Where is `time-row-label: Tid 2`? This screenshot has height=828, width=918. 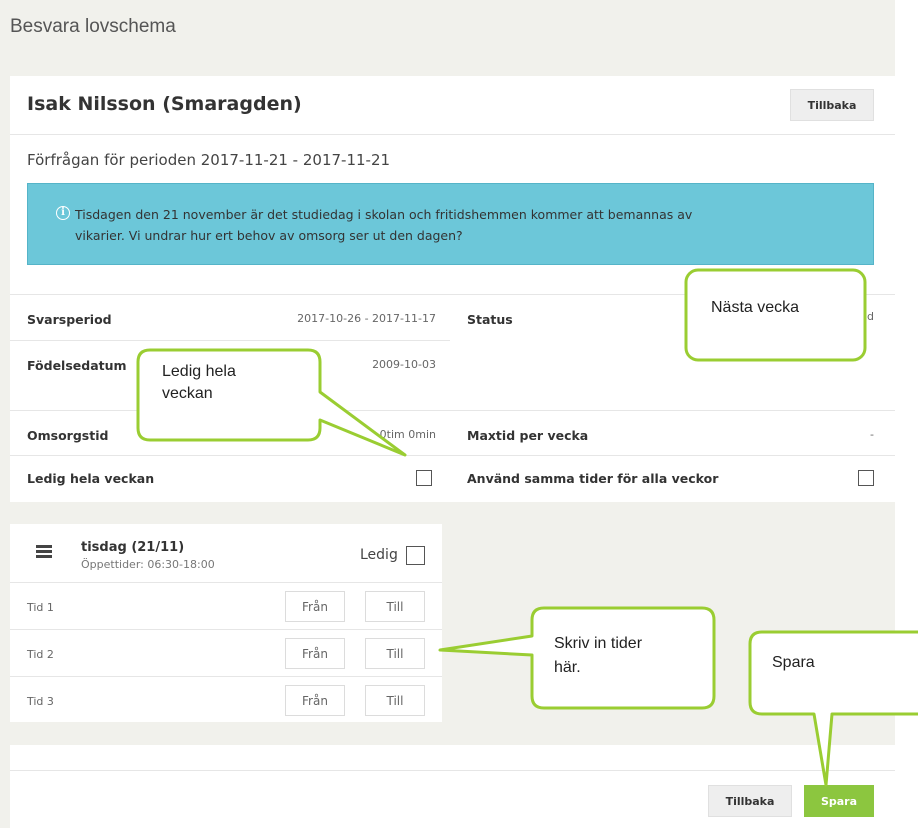
time-row-label: Tid 2 is located at coordinates (40, 654).